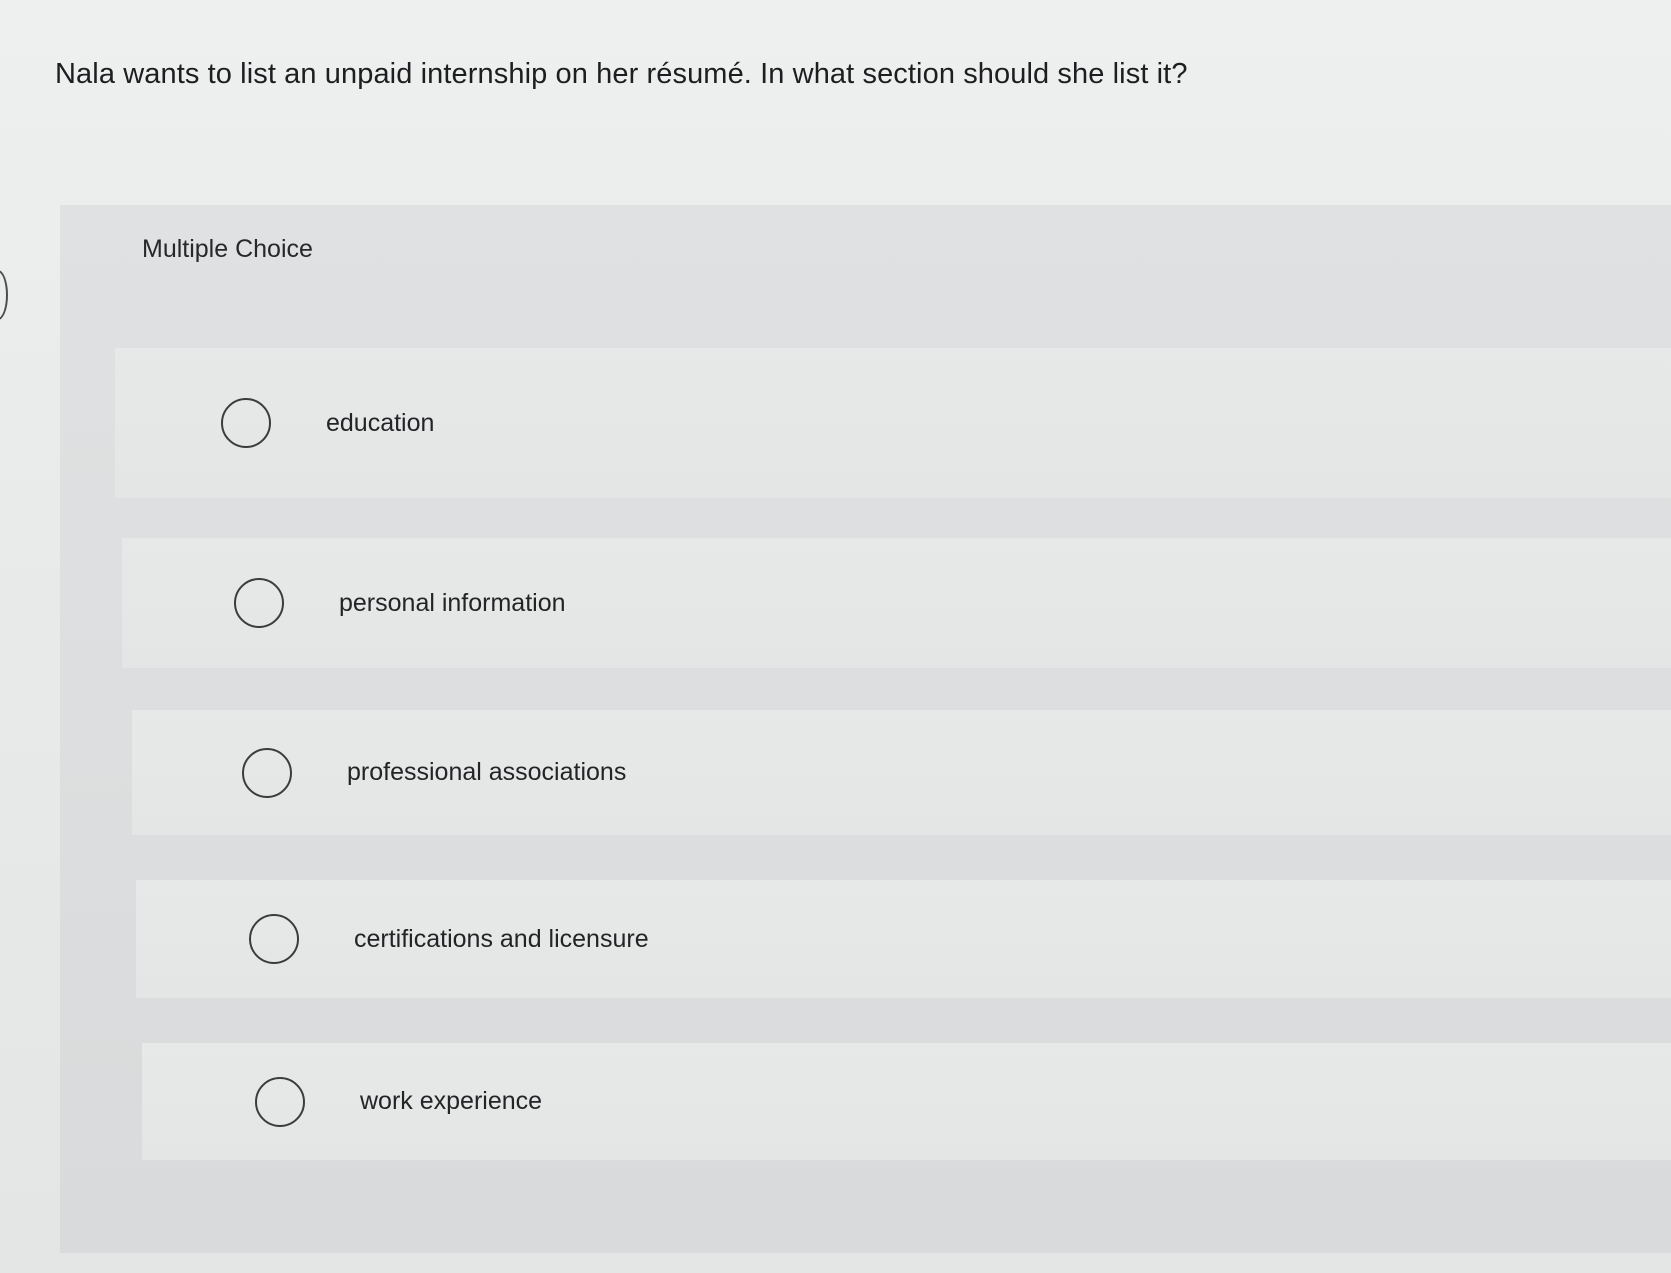  What do you see at coordinates (452, 602) in the screenshot?
I see `option-label: personal information` at bounding box center [452, 602].